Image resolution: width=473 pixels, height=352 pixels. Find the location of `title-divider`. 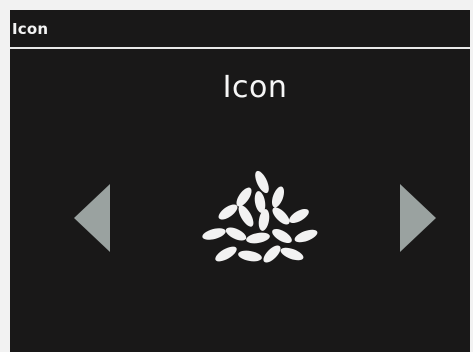

title-divider is located at coordinates (240, 48).